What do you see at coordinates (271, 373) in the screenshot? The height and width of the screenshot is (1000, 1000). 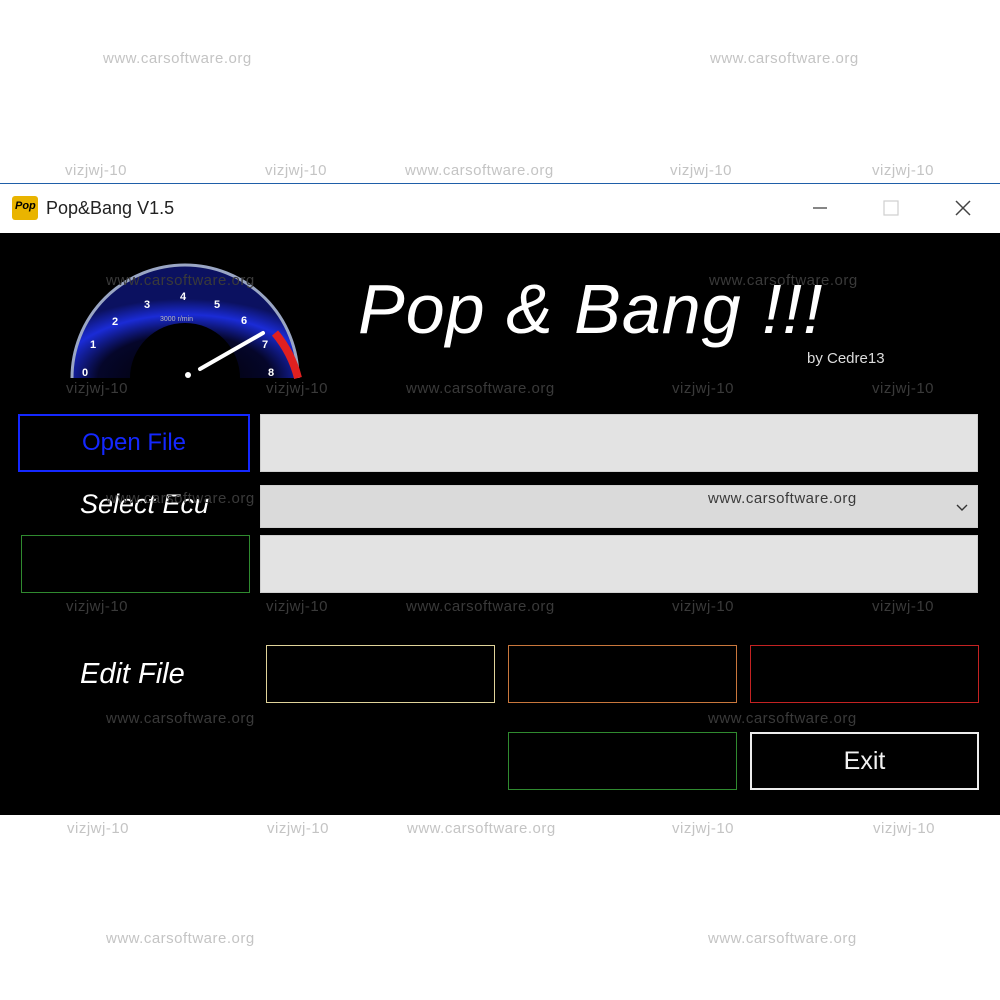 I see `gauge-tick: 8` at bounding box center [271, 373].